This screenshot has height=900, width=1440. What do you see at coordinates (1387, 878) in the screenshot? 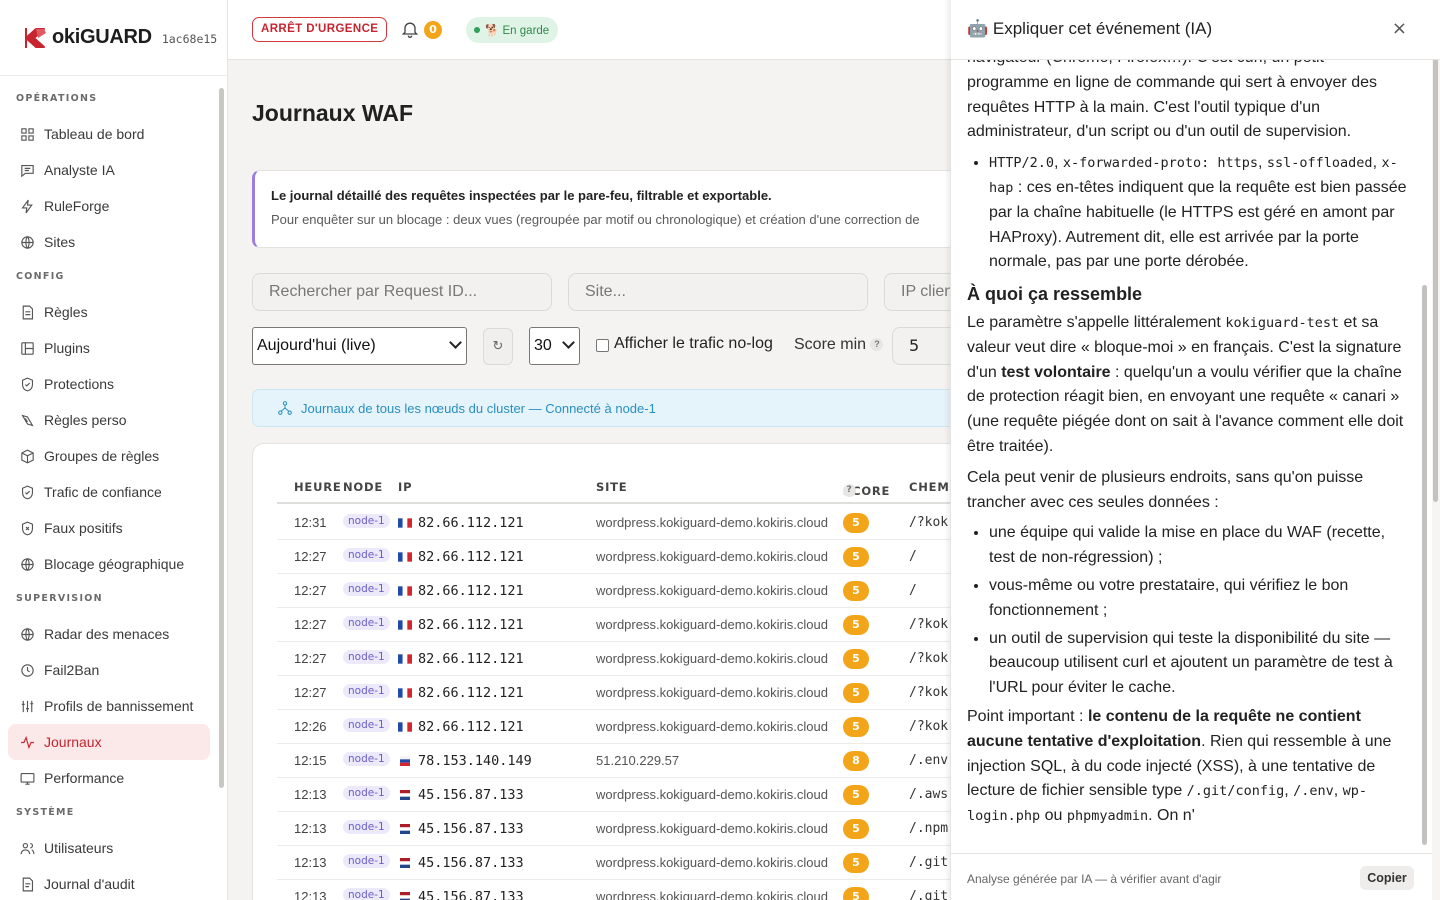
I see `copy-button: Copier` at bounding box center [1387, 878].